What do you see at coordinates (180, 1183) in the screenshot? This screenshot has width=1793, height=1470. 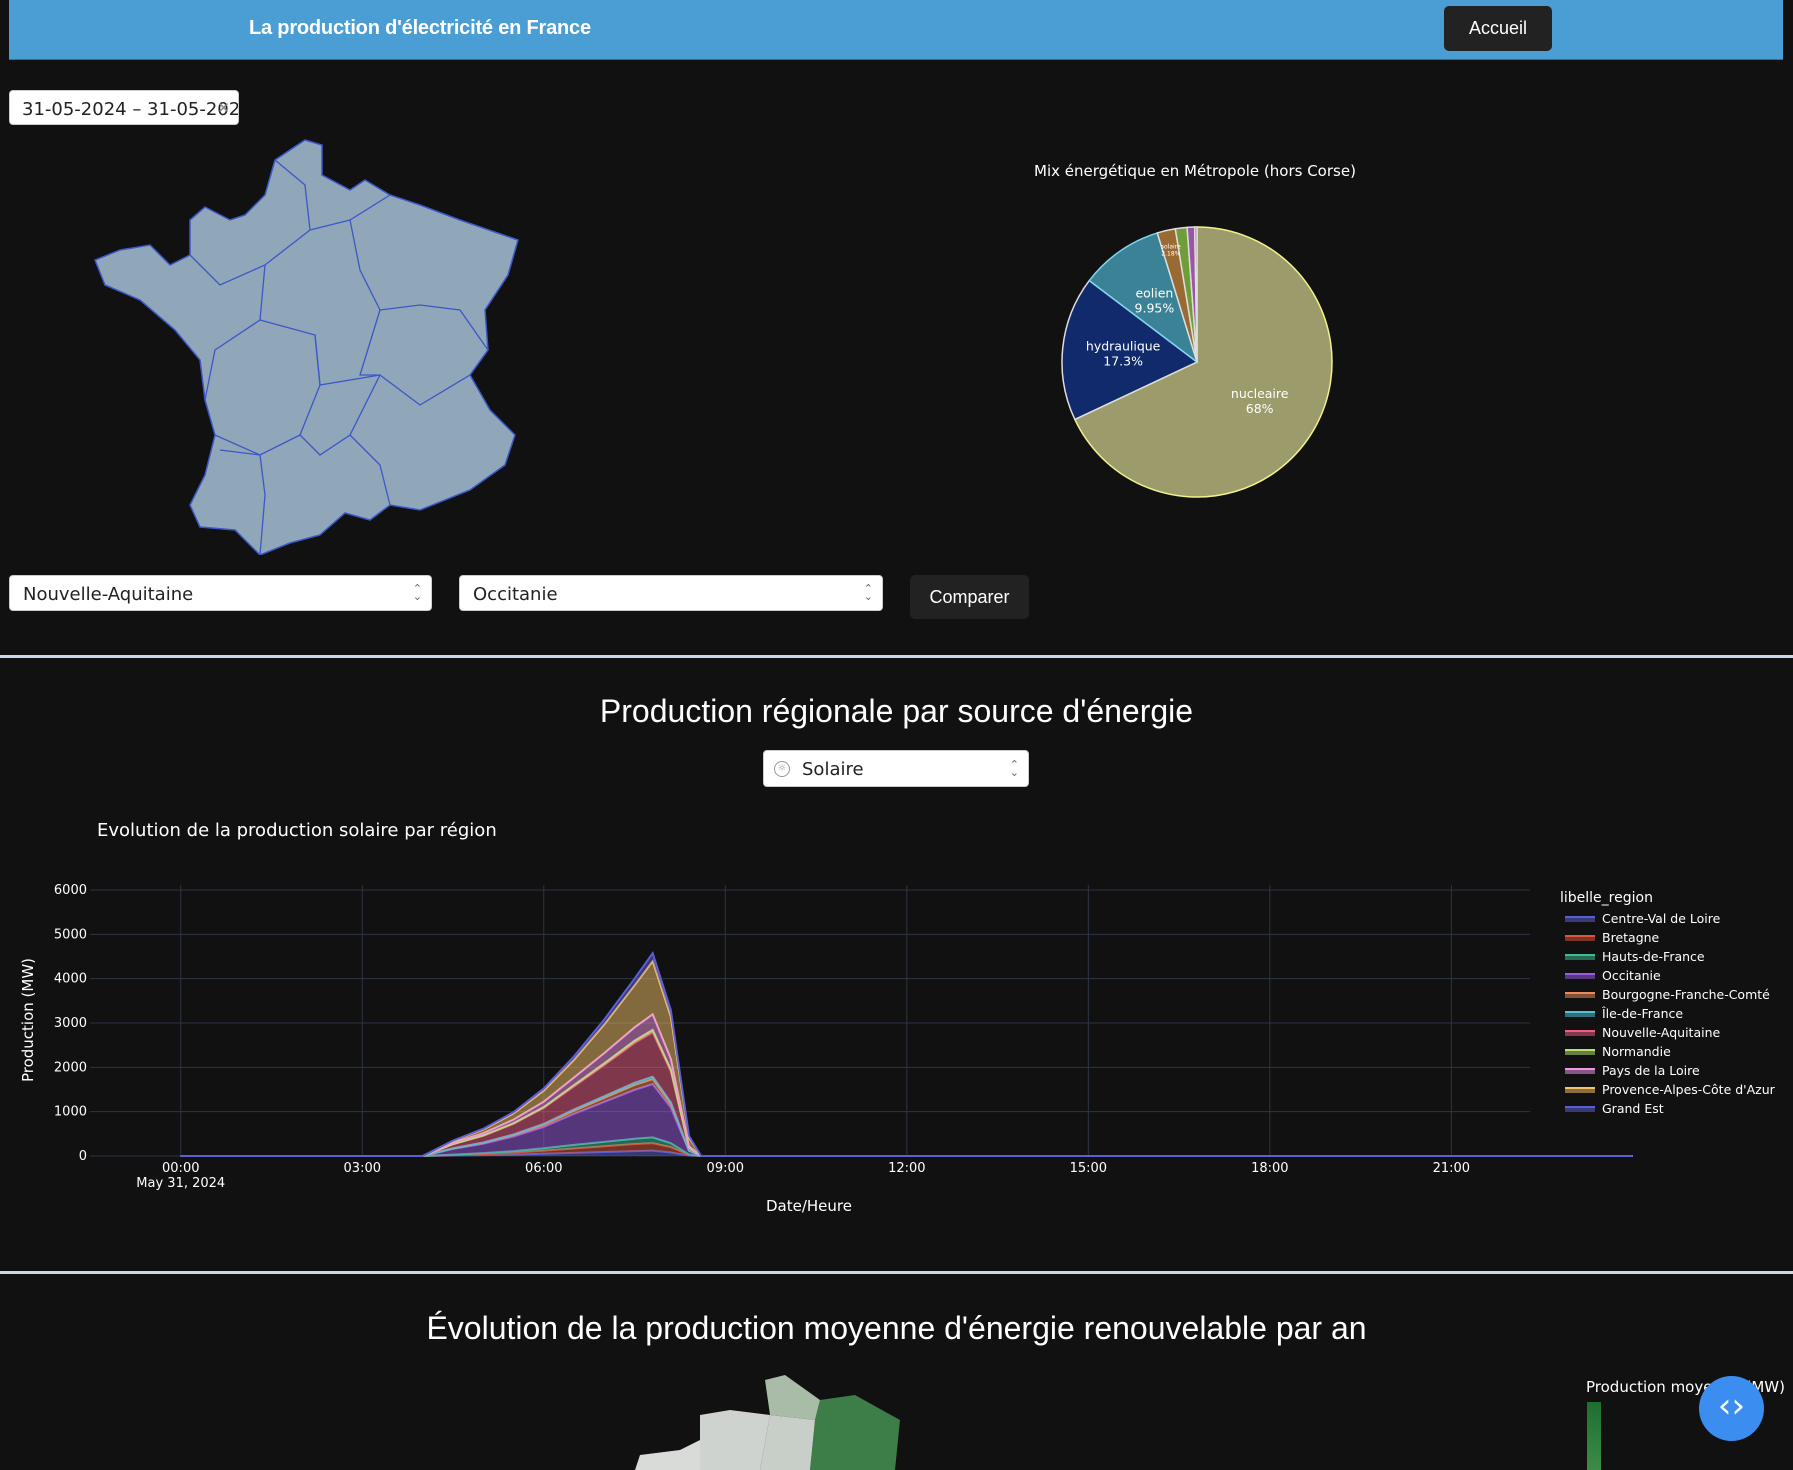 I see `x-tick-date-label: May 31, 2024` at bounding box center [180, 1183].